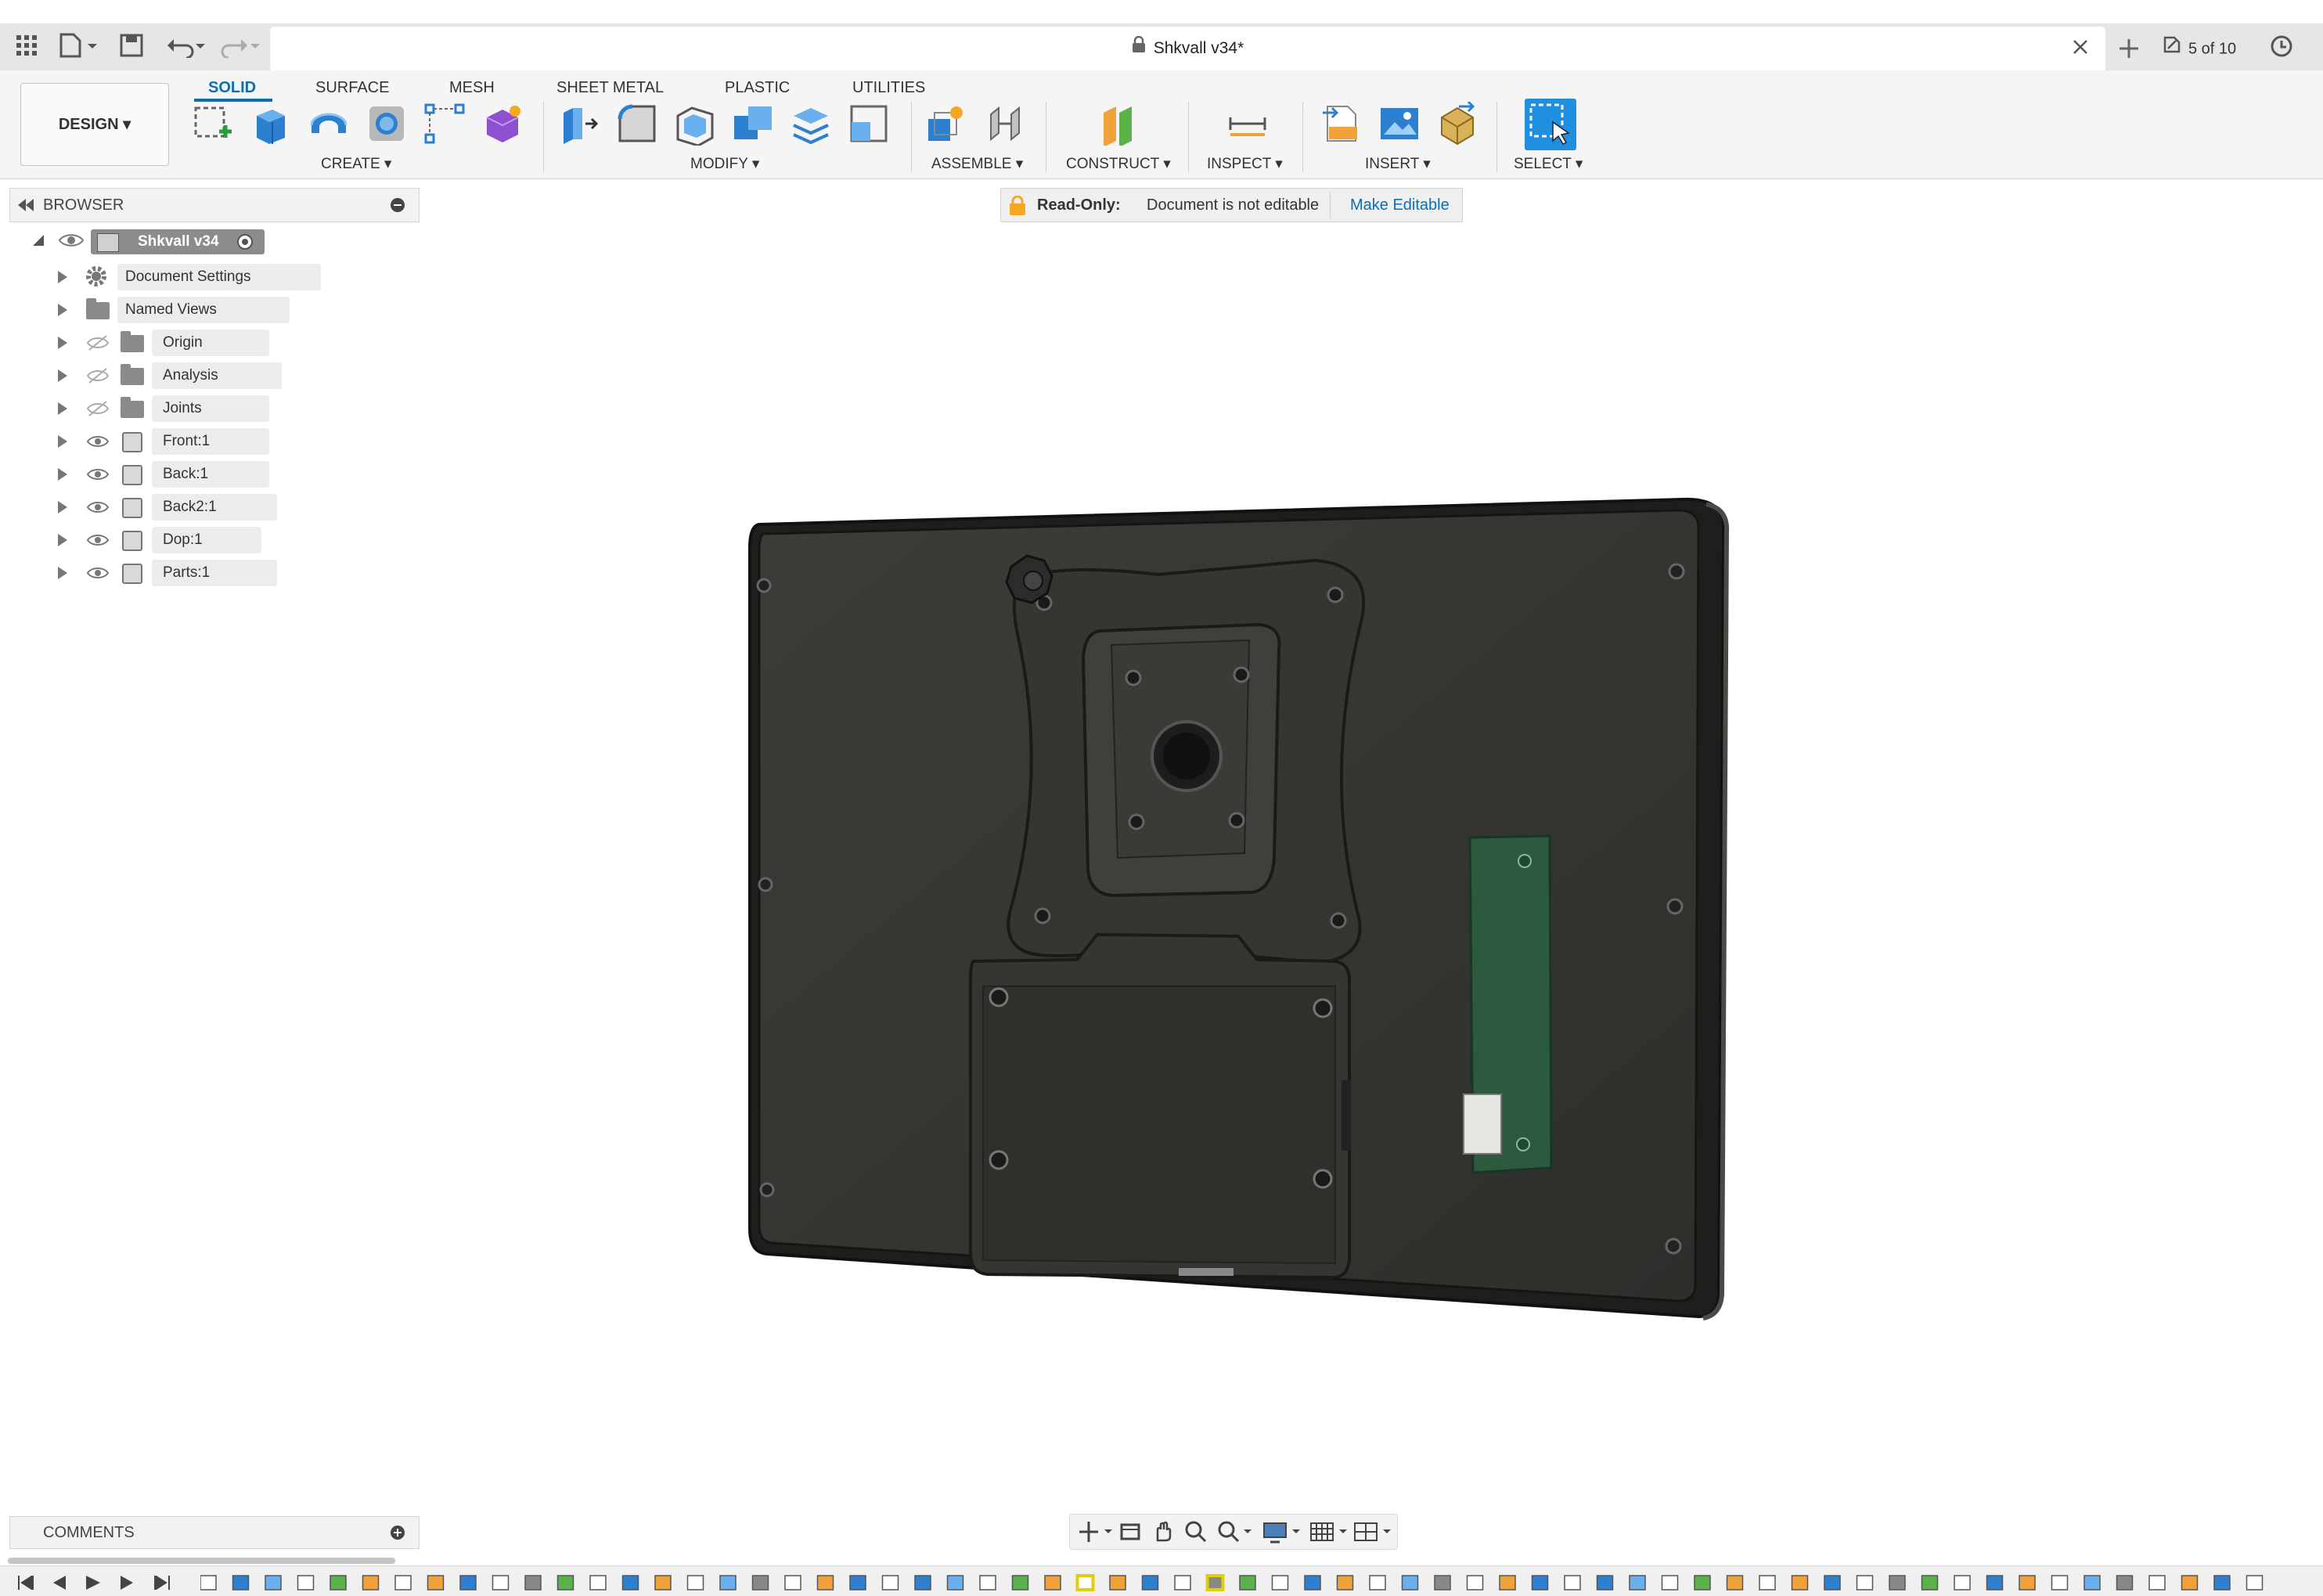 Image resolution: width=2323 pixels, height=1596 pixels. What do you see at coordinates (352, 88) in the screenshot?
I see `tab-surface: SURFACE` at bounding box center [352, 88].